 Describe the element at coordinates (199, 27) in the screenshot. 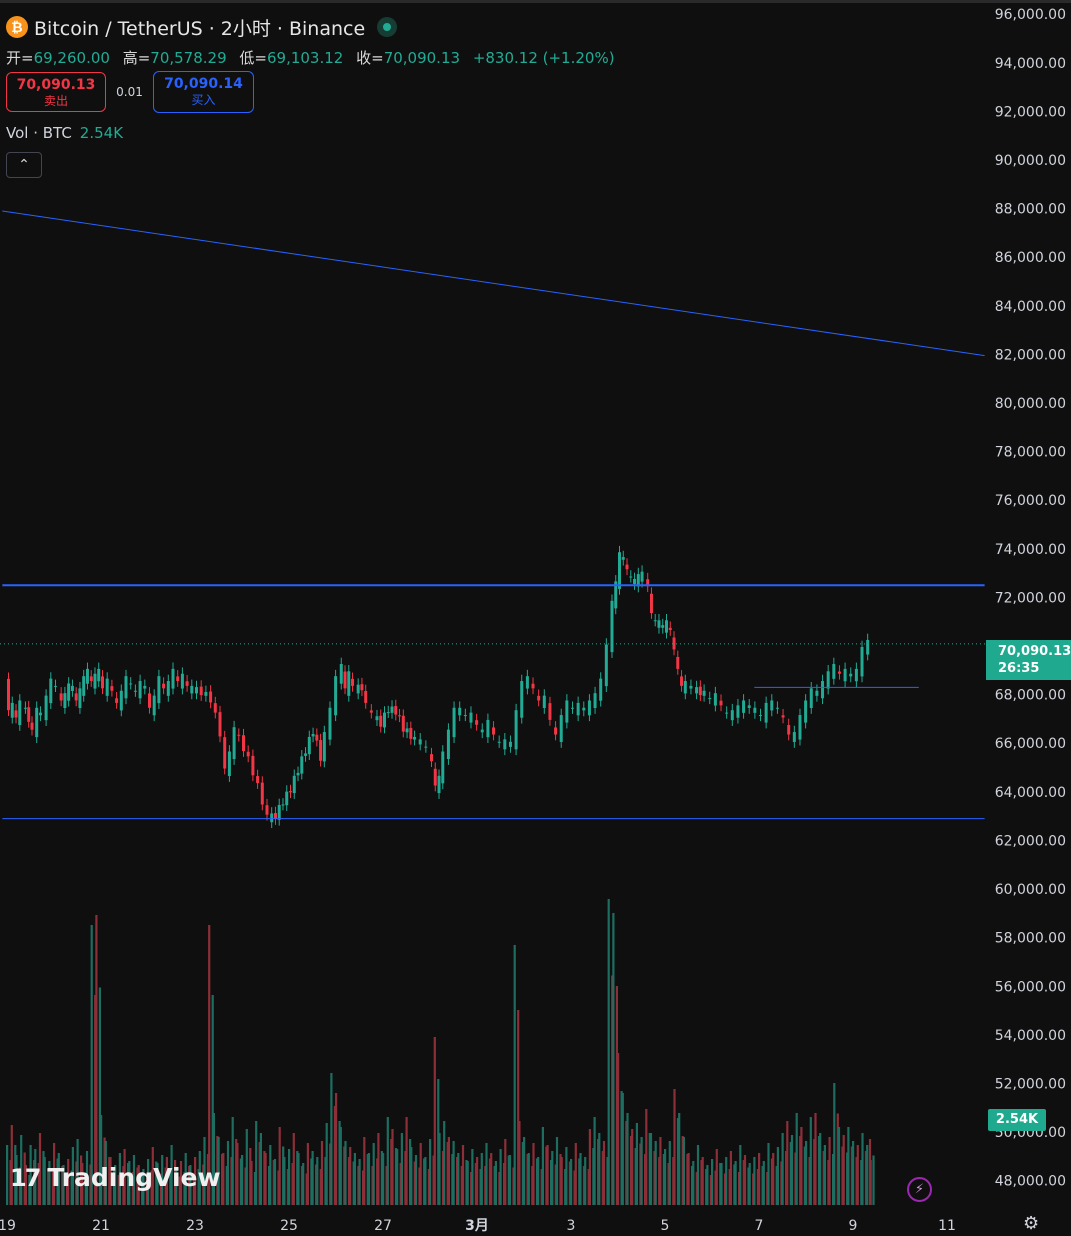

I see `symbol-title: Bitcoin / TetherUS · 2小时 · Binance` at that location.